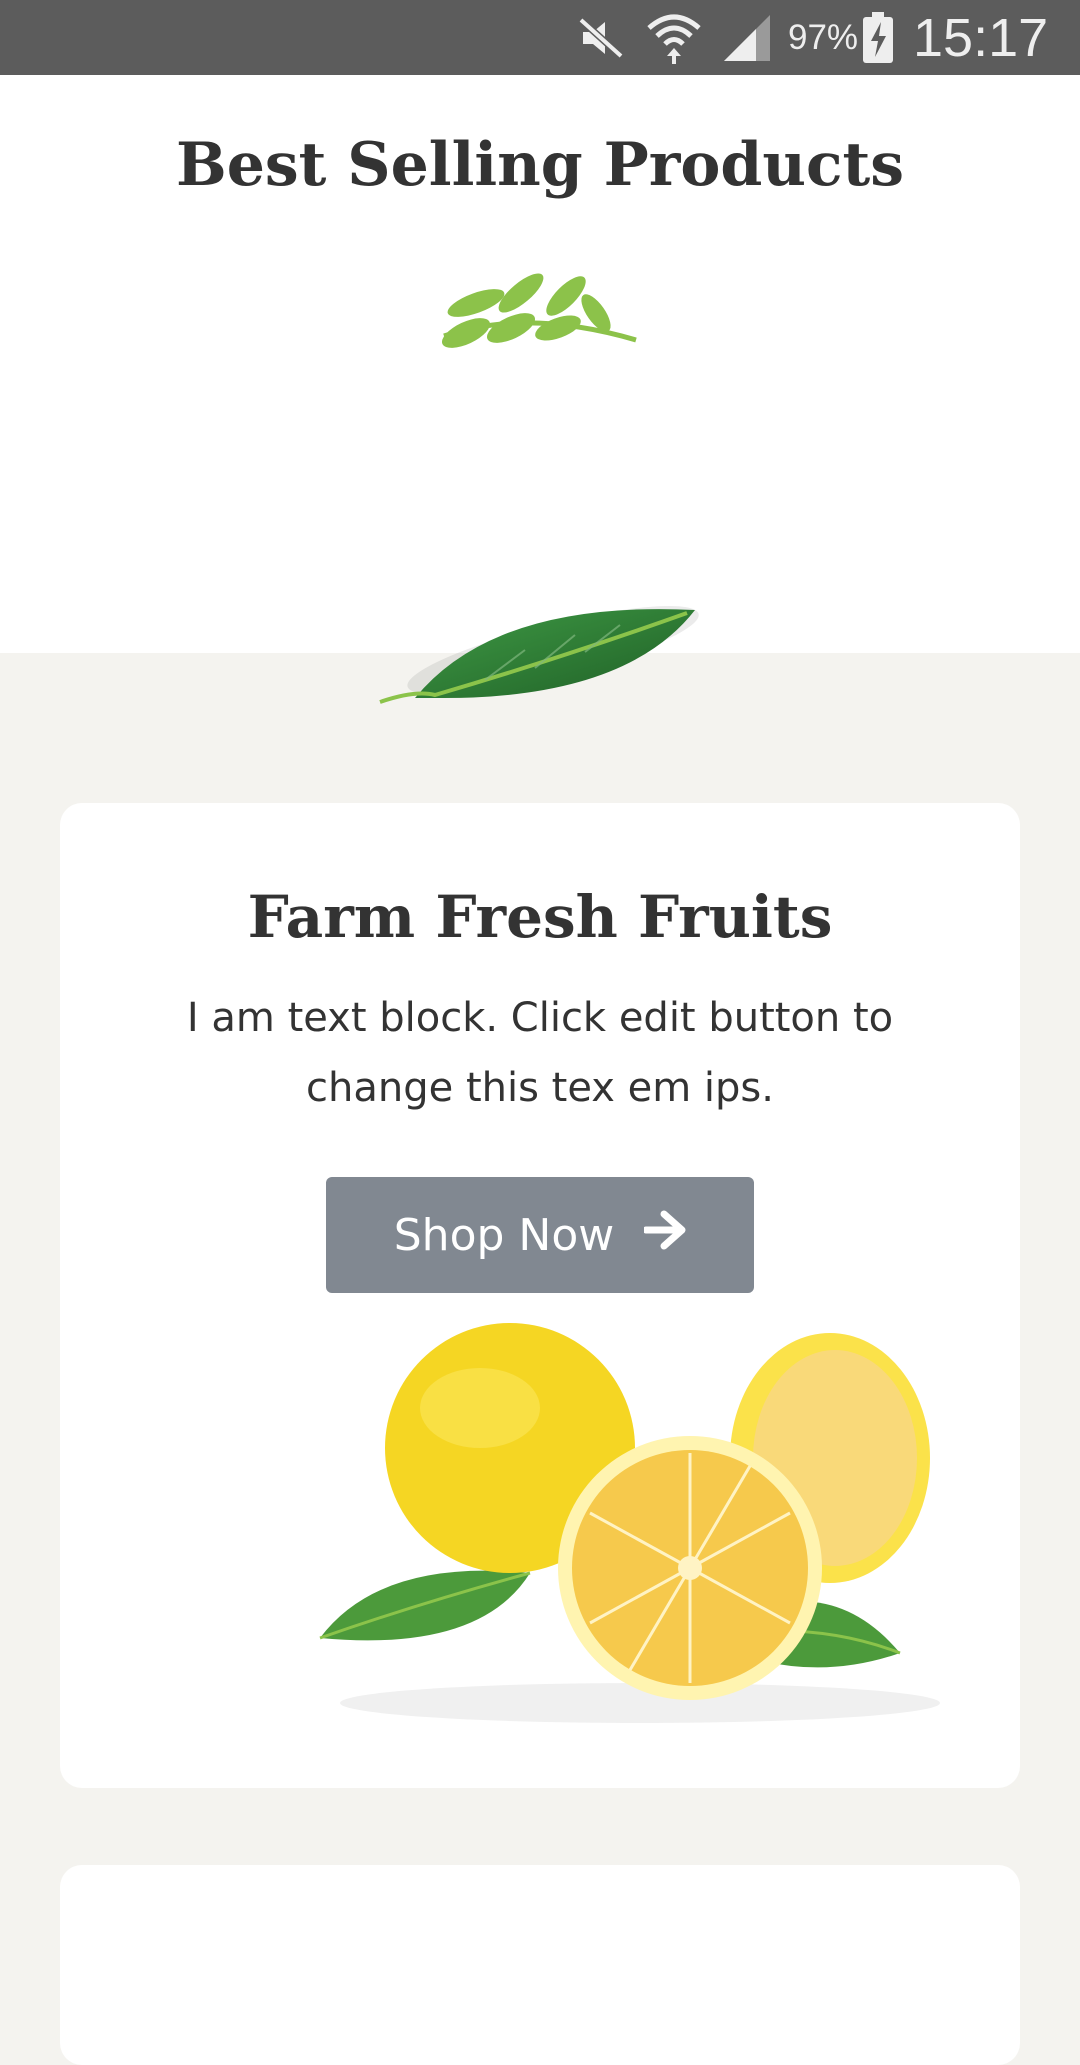  I want to click on sprig-icon, so click(541, 300).